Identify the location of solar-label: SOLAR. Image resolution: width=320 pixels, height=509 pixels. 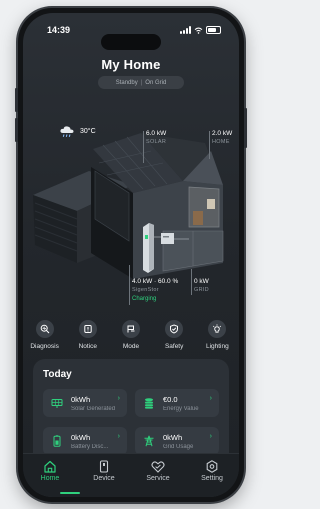
(156, 142).